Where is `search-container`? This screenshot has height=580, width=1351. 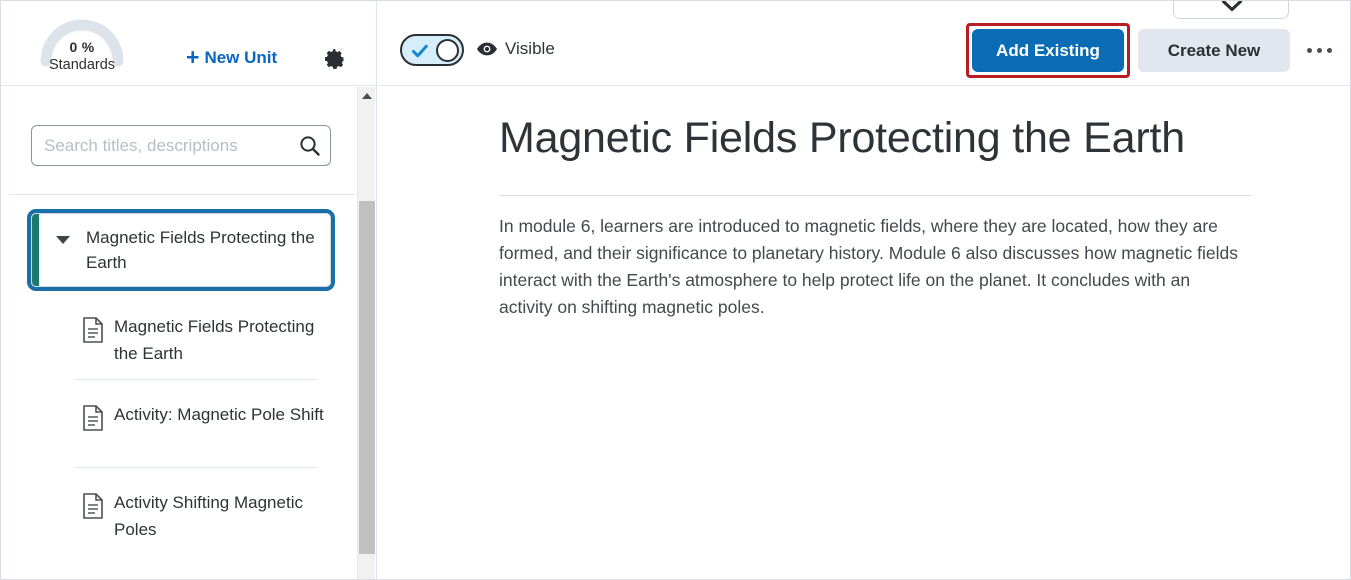
search-container is located at coordinates (181, 145).